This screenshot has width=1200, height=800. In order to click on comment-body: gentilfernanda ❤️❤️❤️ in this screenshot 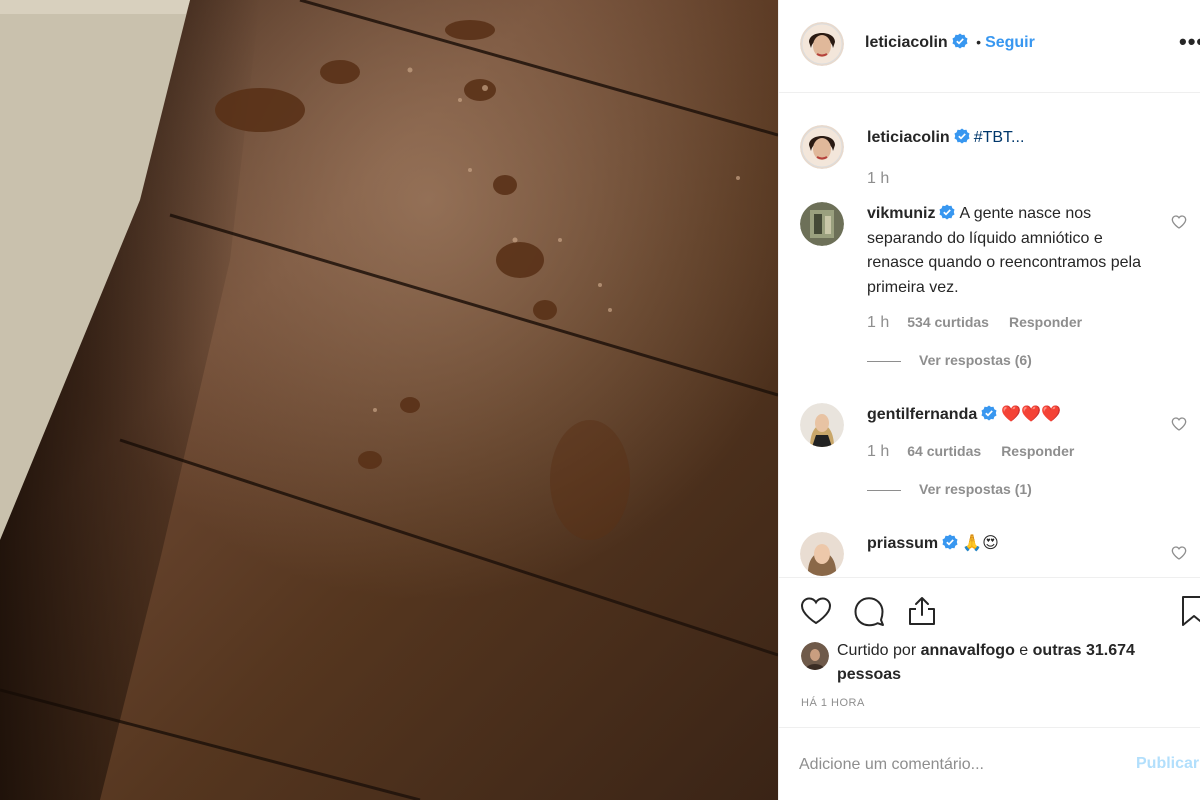, I will do `click(1012, 415)`.